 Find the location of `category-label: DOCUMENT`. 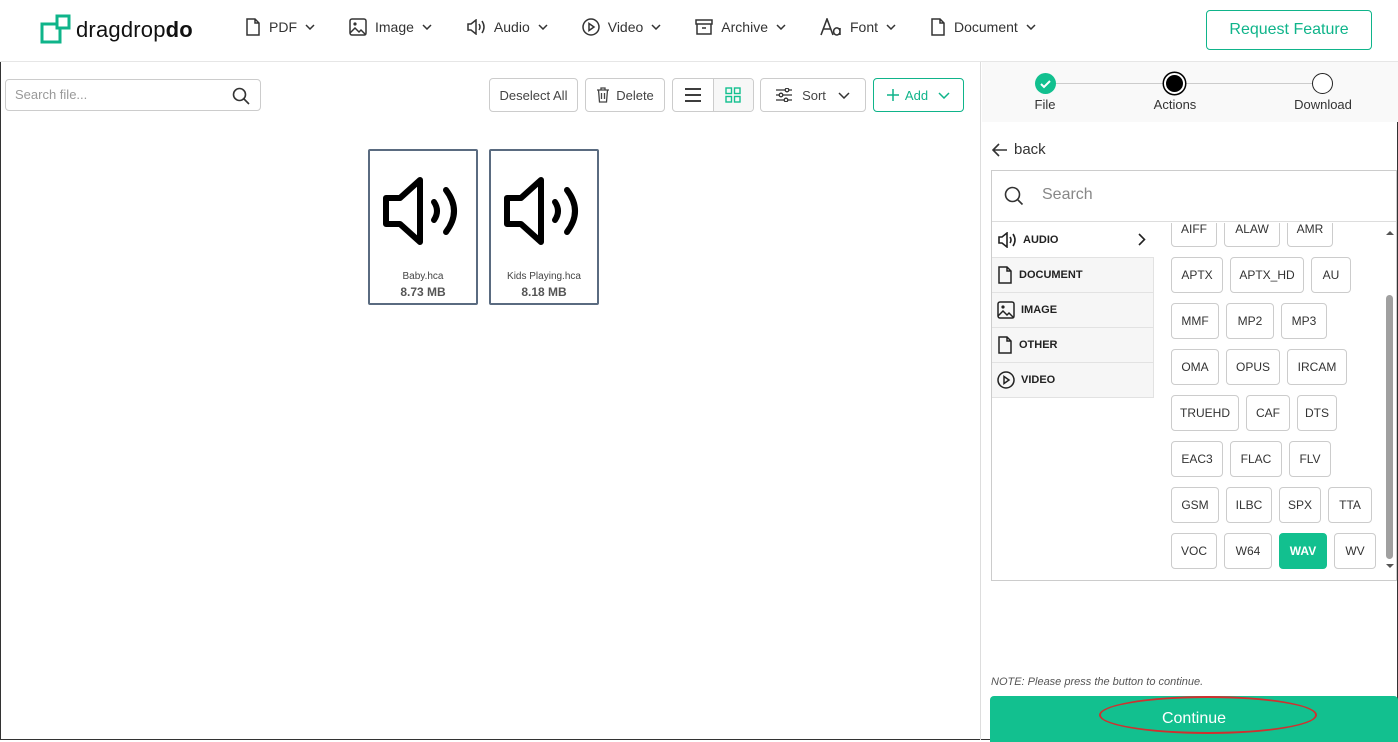

category-label: DOCUMENT is located at coordinates (1051, 275).